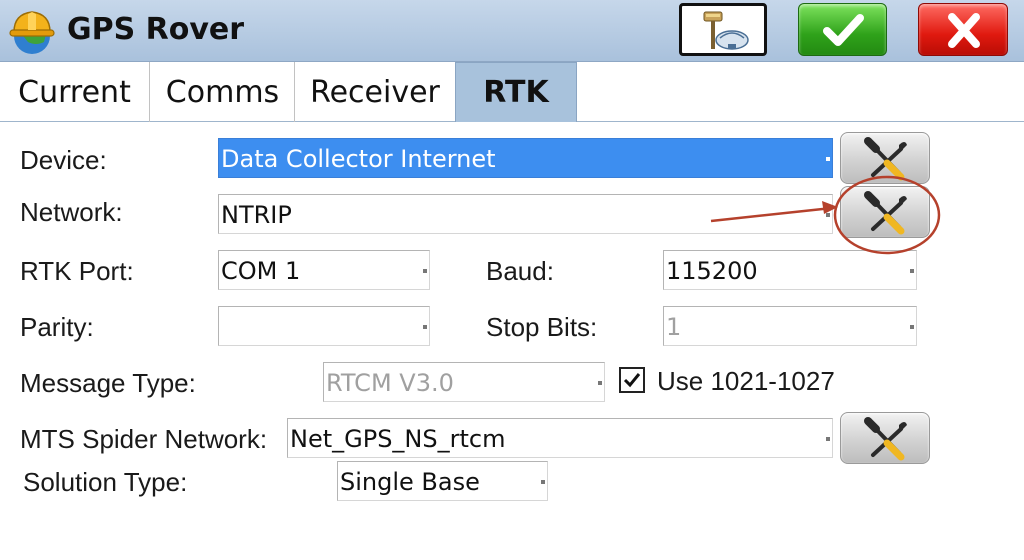  Describe the element at coordinates (542, 327) in the screenshot. I see `stop-bits-label: Stop Bits:` at that location.